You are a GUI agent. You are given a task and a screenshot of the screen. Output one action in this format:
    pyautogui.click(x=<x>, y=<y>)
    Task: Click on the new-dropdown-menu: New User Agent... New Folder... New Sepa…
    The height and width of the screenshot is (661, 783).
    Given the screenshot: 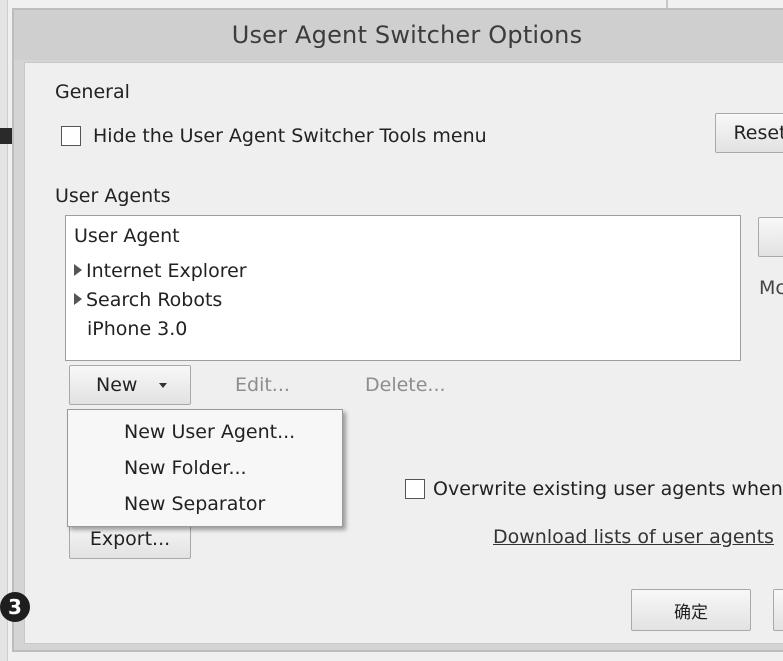 What is the action you would take?
    pyautogui.click(x=205, y=468)
    